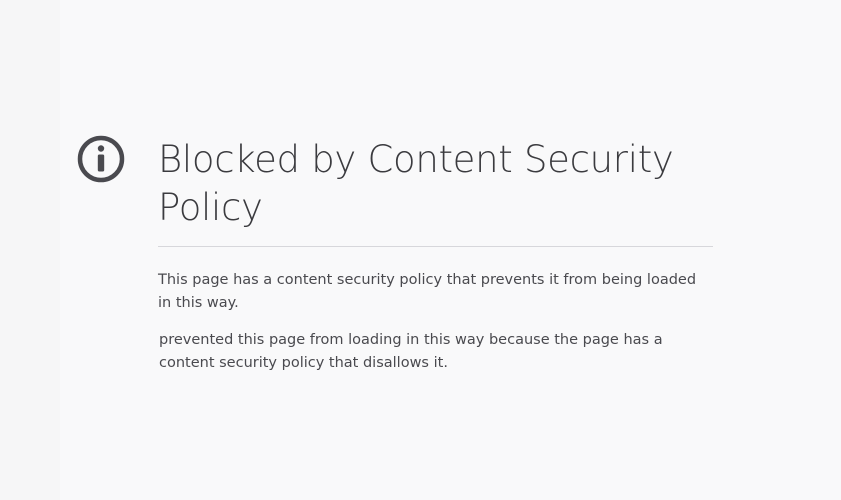 The width and height of the screenshot is (841, 500). Describe the element at coordinates (435, 190) in the screenshot. I see `error-title: Blocked by Content Security Policy` at that location.